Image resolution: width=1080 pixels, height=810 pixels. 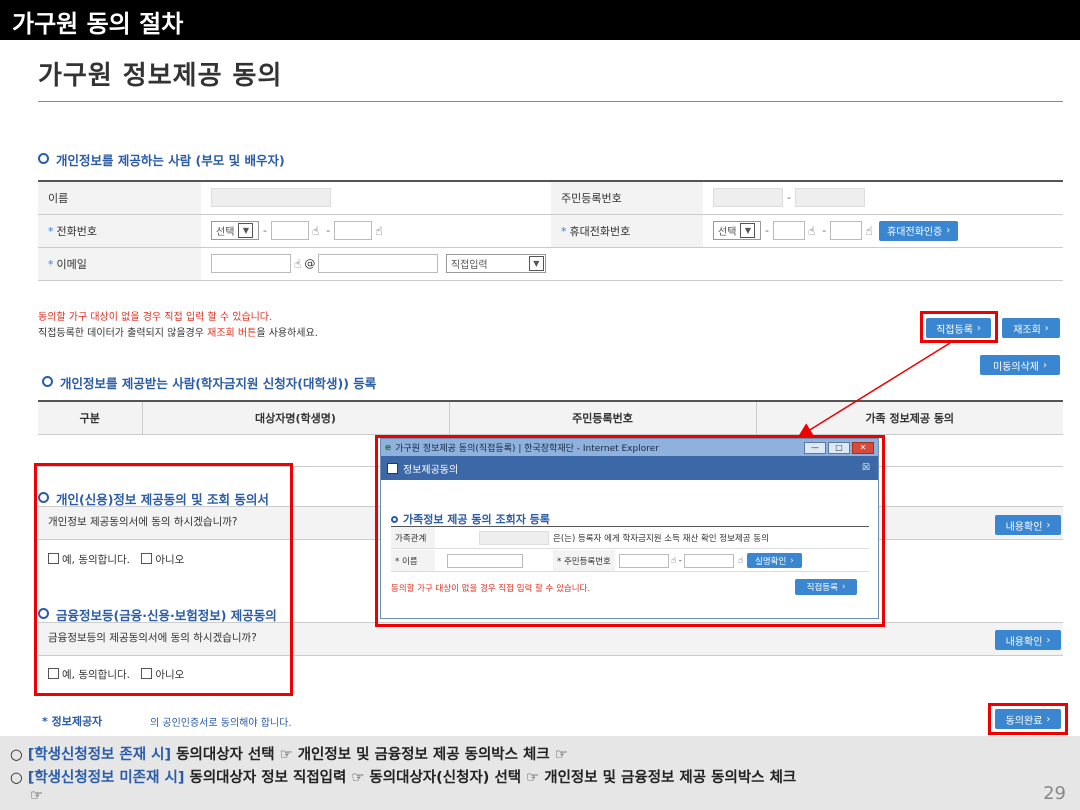 I want to click on ie-logo-icon: e, so click(x=388, y=447).